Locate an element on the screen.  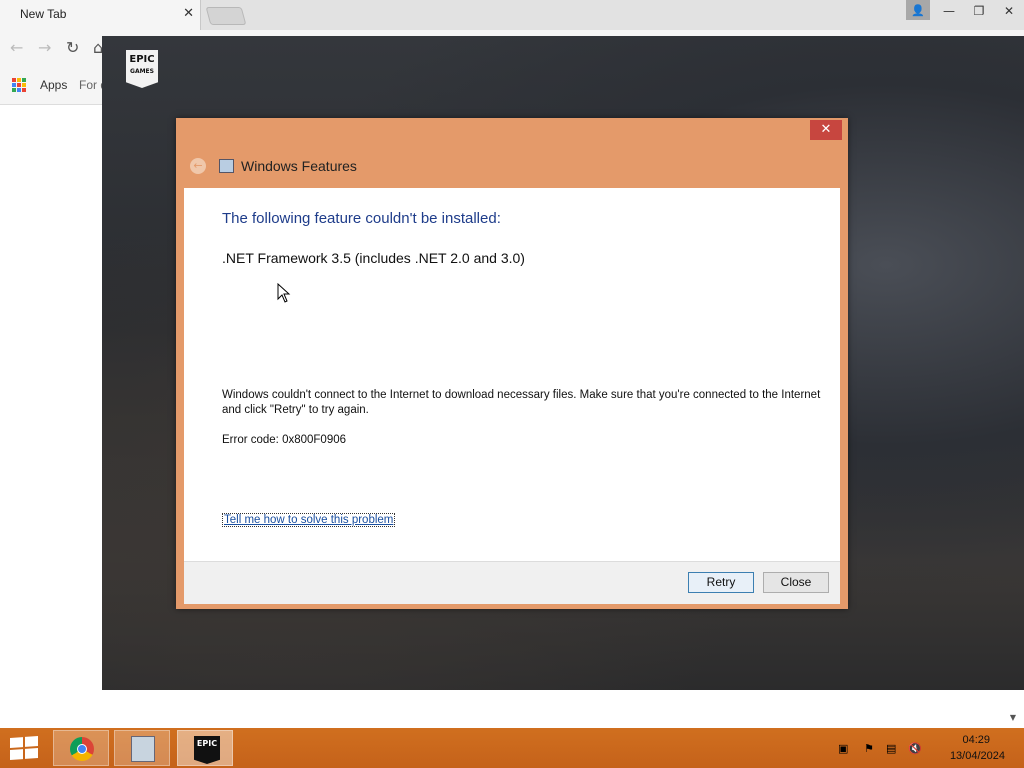
network-icon: ▤ is located at coordinates (891, 748).